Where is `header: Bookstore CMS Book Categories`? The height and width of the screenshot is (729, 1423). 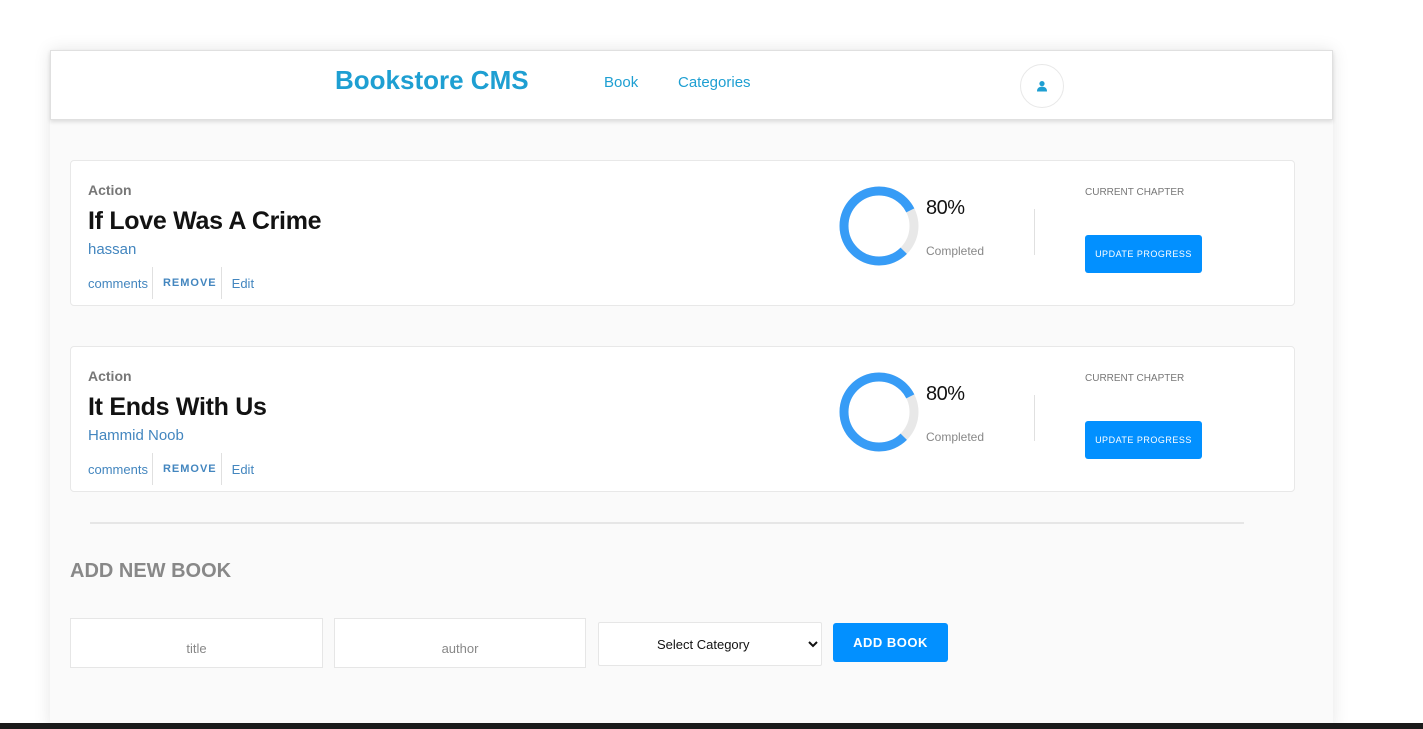 header: Bookstore CMS Book Categories is located at coordinates (691, 85).